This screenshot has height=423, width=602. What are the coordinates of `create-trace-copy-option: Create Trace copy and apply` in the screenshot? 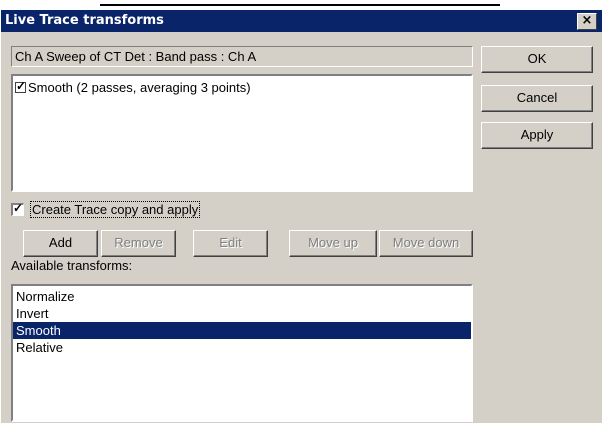 It's located at (106, 209).